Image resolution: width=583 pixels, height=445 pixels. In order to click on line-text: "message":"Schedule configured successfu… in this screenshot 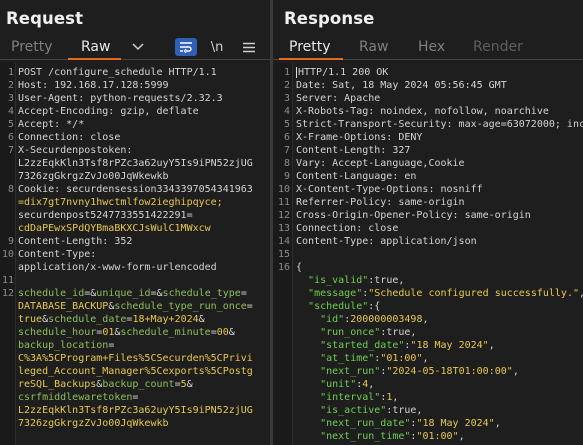, I will do `click(445, 293)`.